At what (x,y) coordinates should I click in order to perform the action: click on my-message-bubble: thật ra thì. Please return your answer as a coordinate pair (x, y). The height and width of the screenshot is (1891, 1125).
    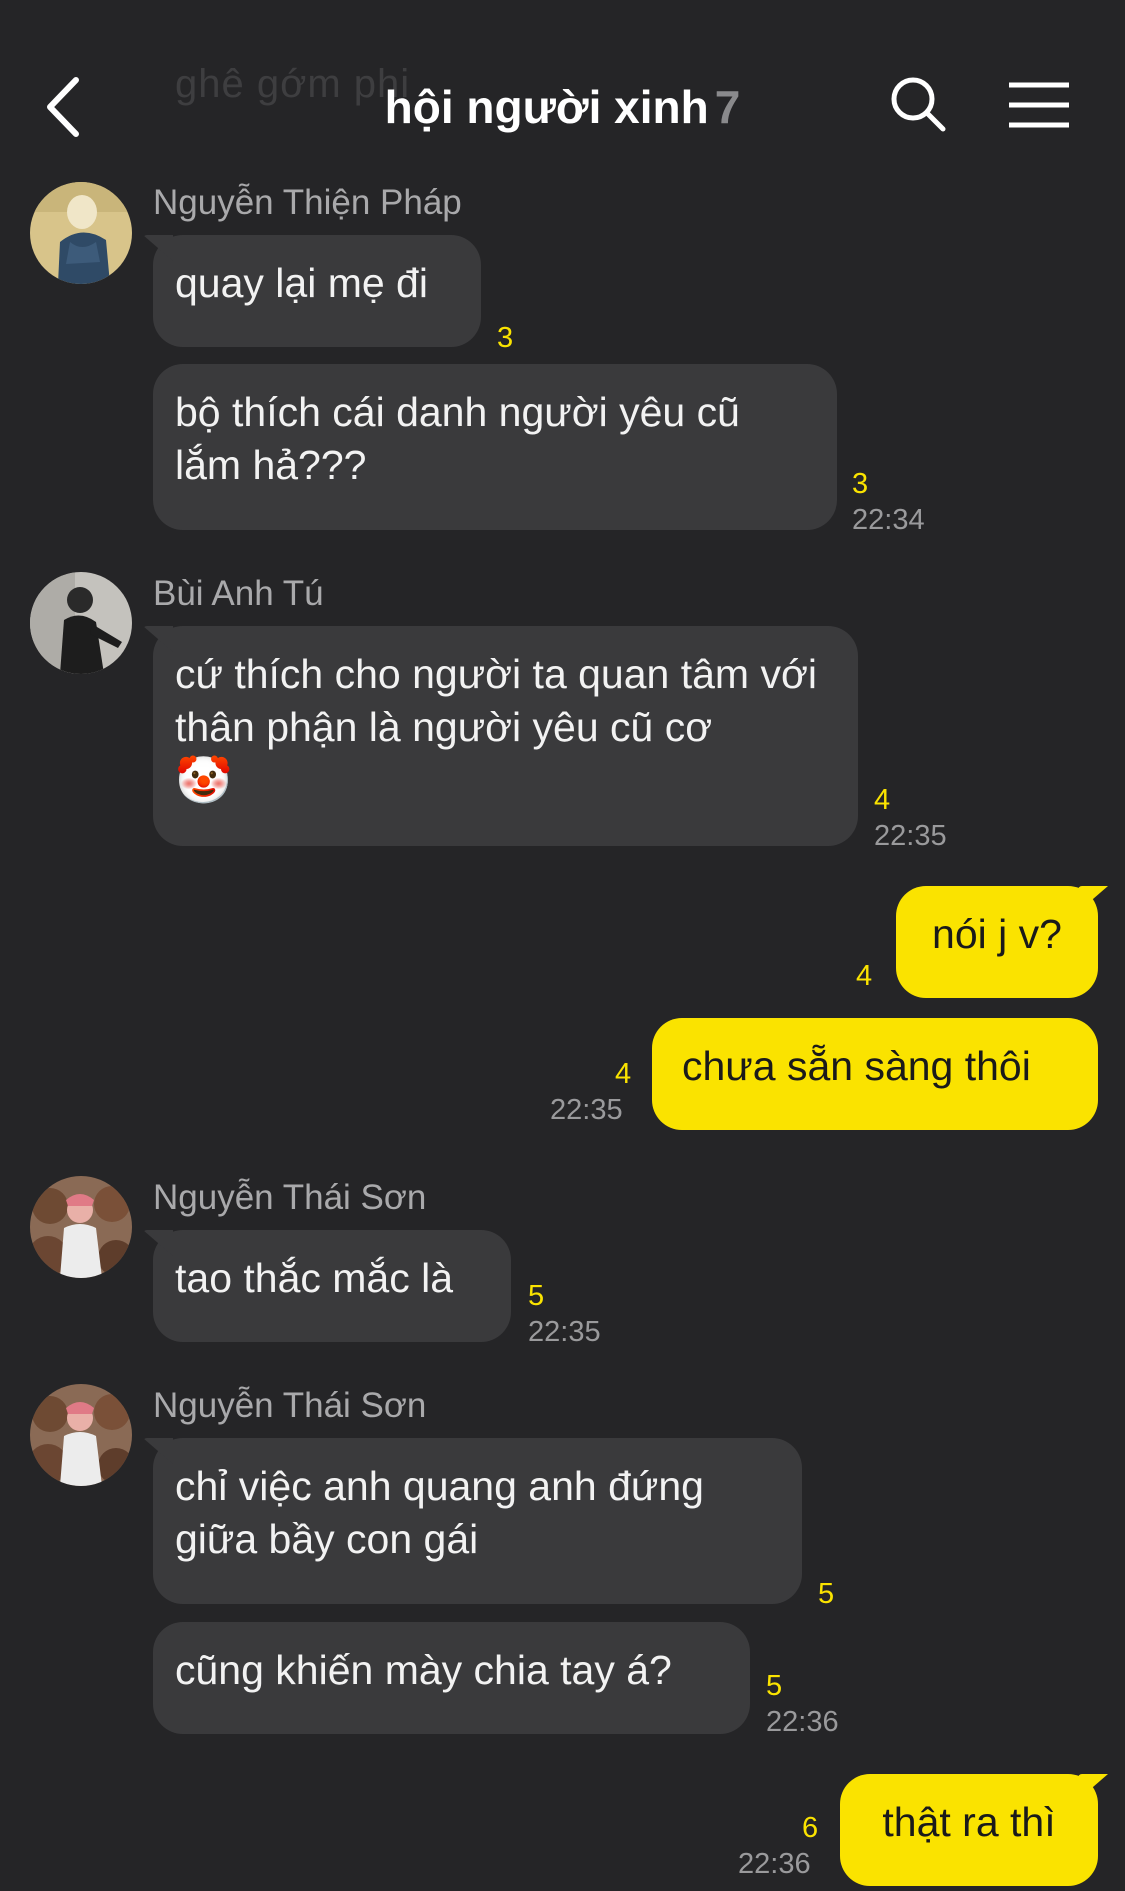
    Looking at the image, I should click on (969, 1830).